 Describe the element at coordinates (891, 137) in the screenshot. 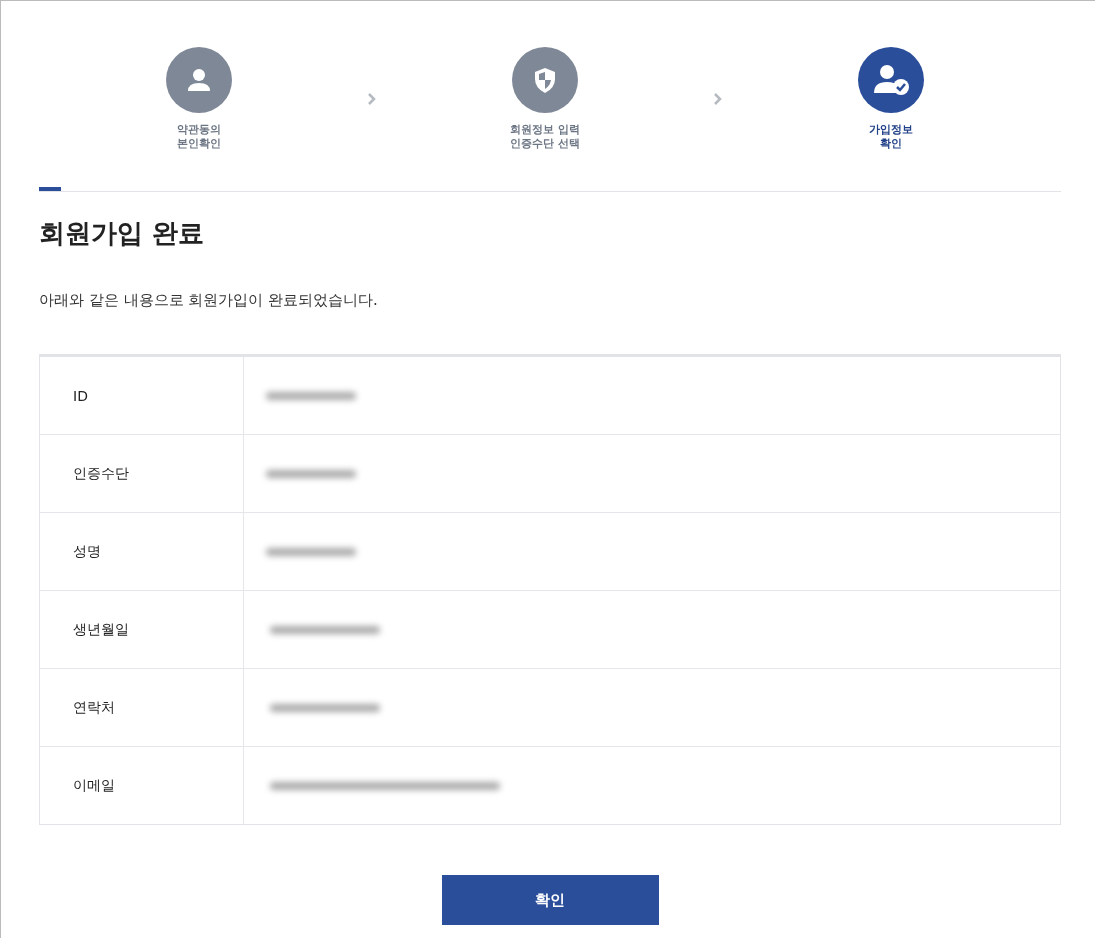

I see `step-label: 가입정보 확인` at that location.